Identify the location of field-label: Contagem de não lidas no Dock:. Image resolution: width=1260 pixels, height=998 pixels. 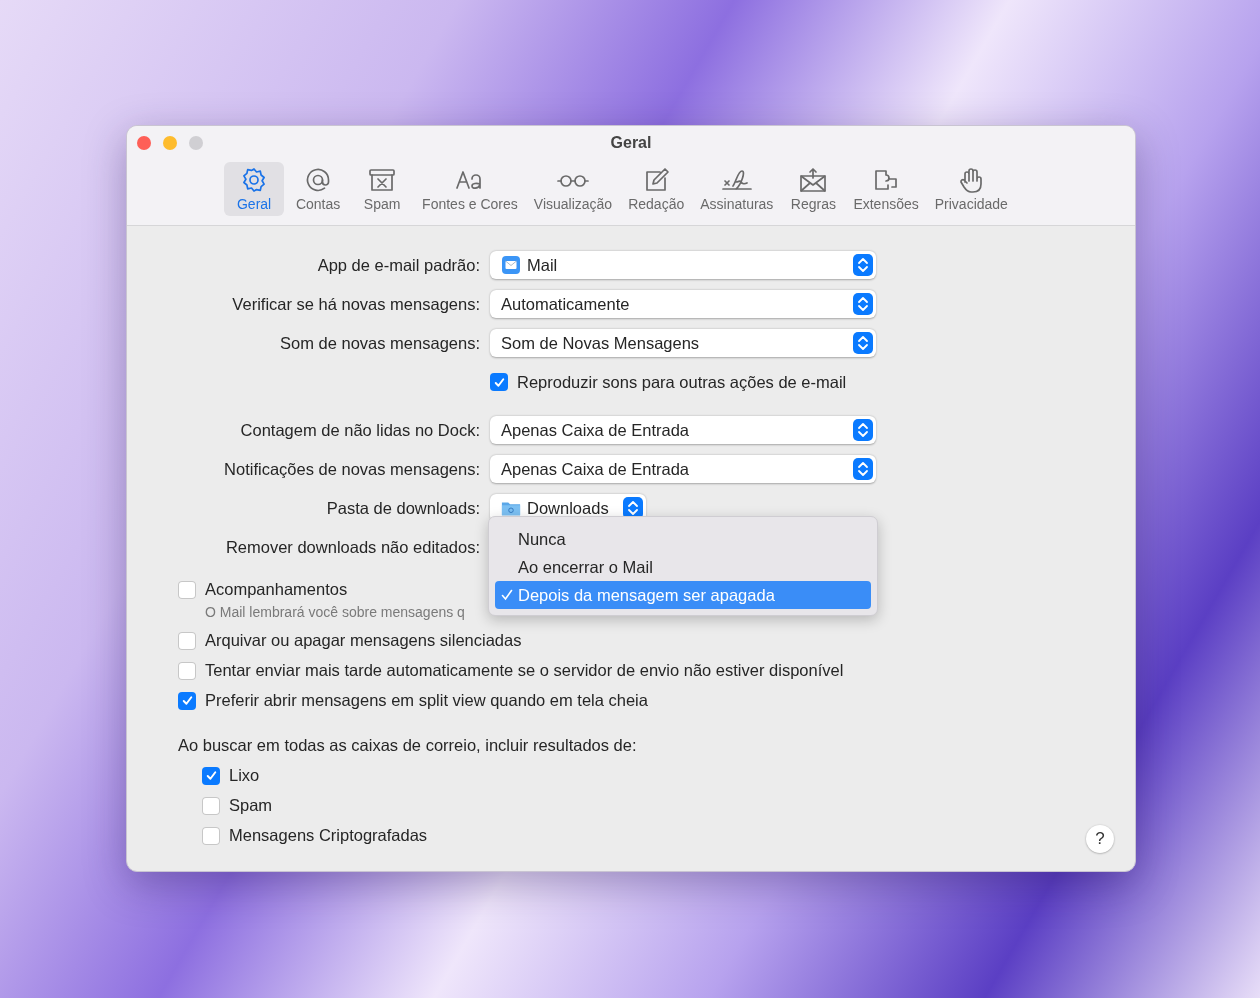
(360, 430).